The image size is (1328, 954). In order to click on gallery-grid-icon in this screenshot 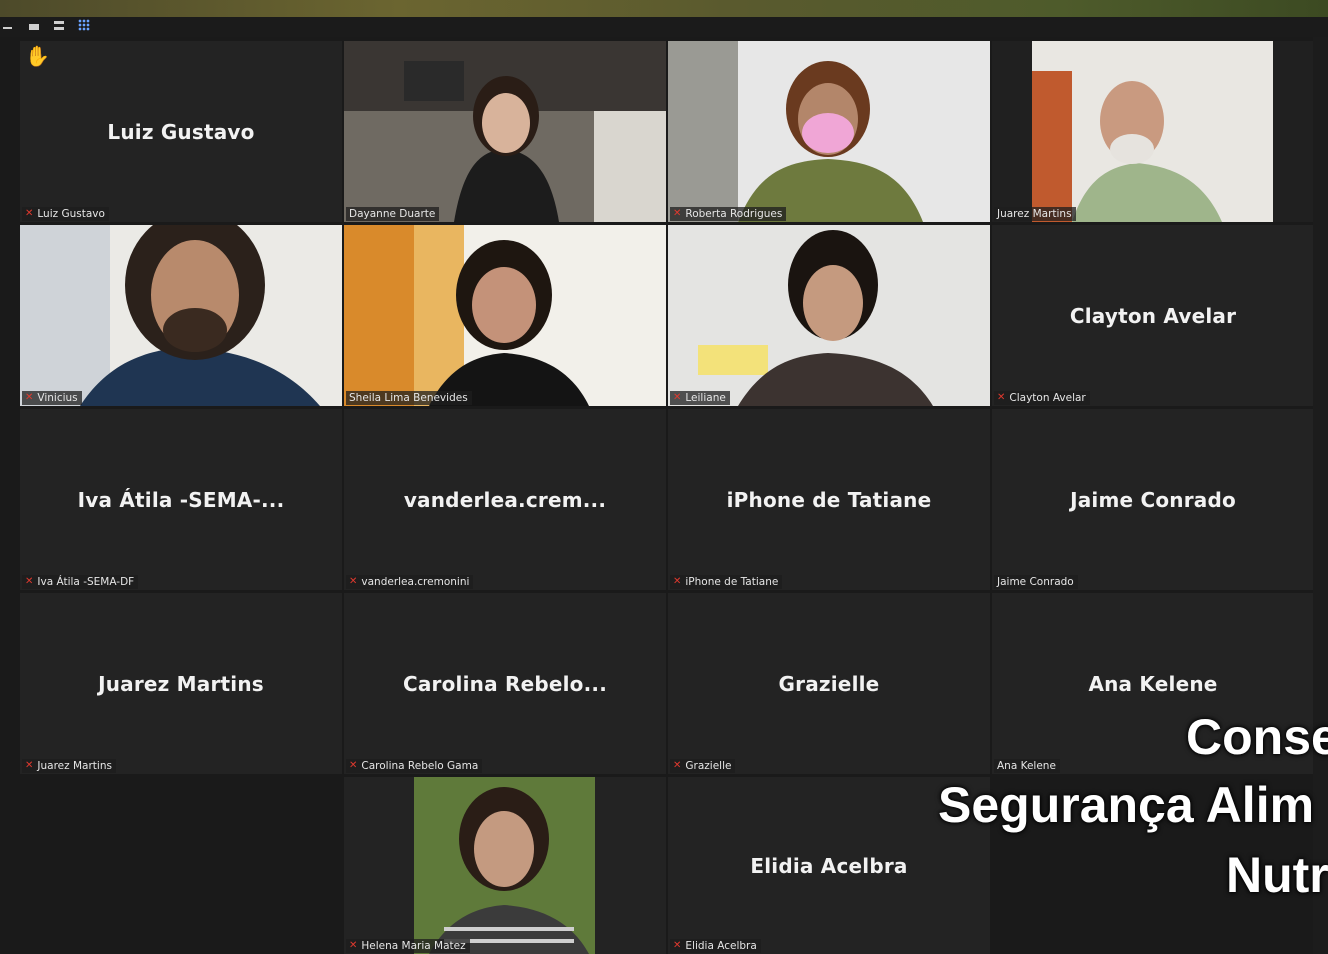, I will do `click(84, 25)`.